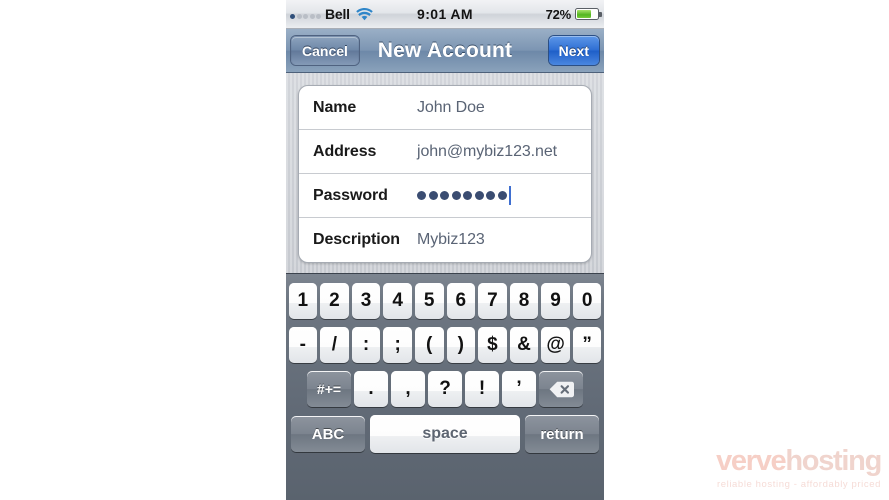 The image size is (889, 500). What do you see at coordinates (429, 301) in the screenshot?
I see `key-5: 5` at bounding box center [429, 301].